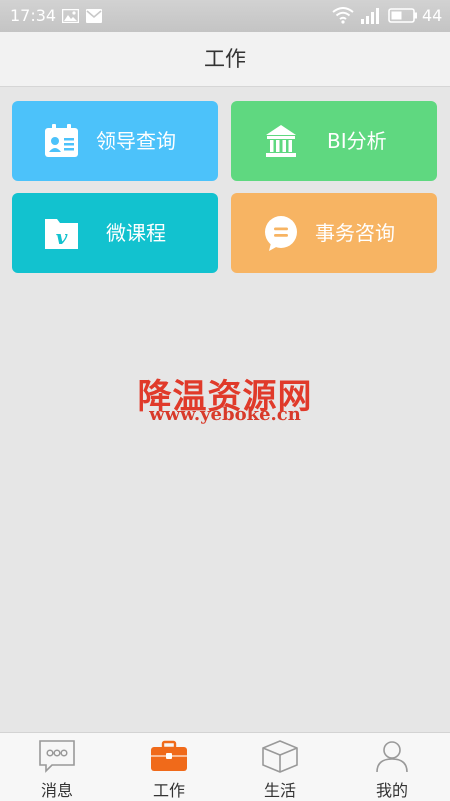 The width and height of the screenshot is (450, 801). I want to click on tile-bi-analysis: BI分析, so click(334, 141).